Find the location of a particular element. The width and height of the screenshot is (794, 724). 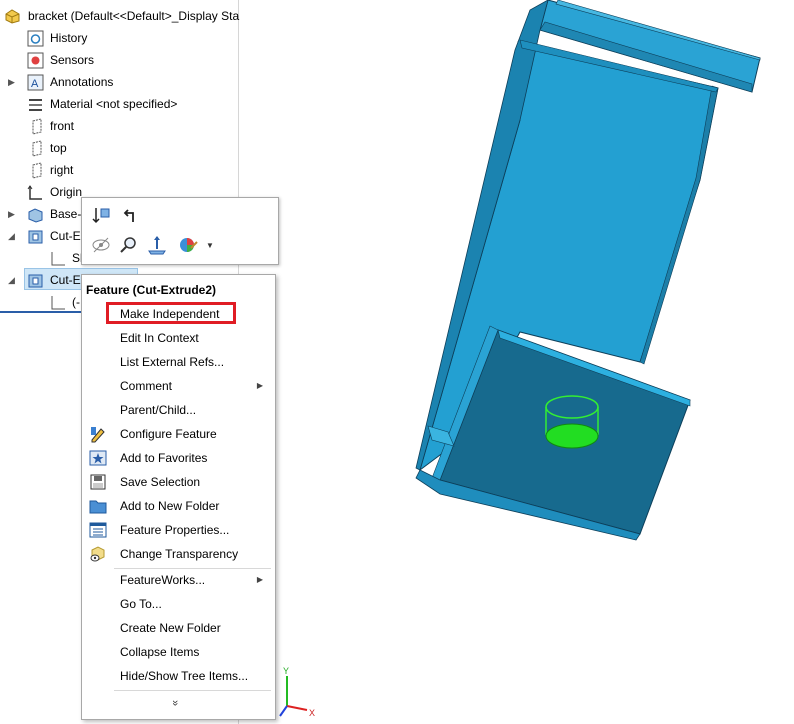

tree-item-annotations: ▶ A Annotations is located at coordinates (119, 82).